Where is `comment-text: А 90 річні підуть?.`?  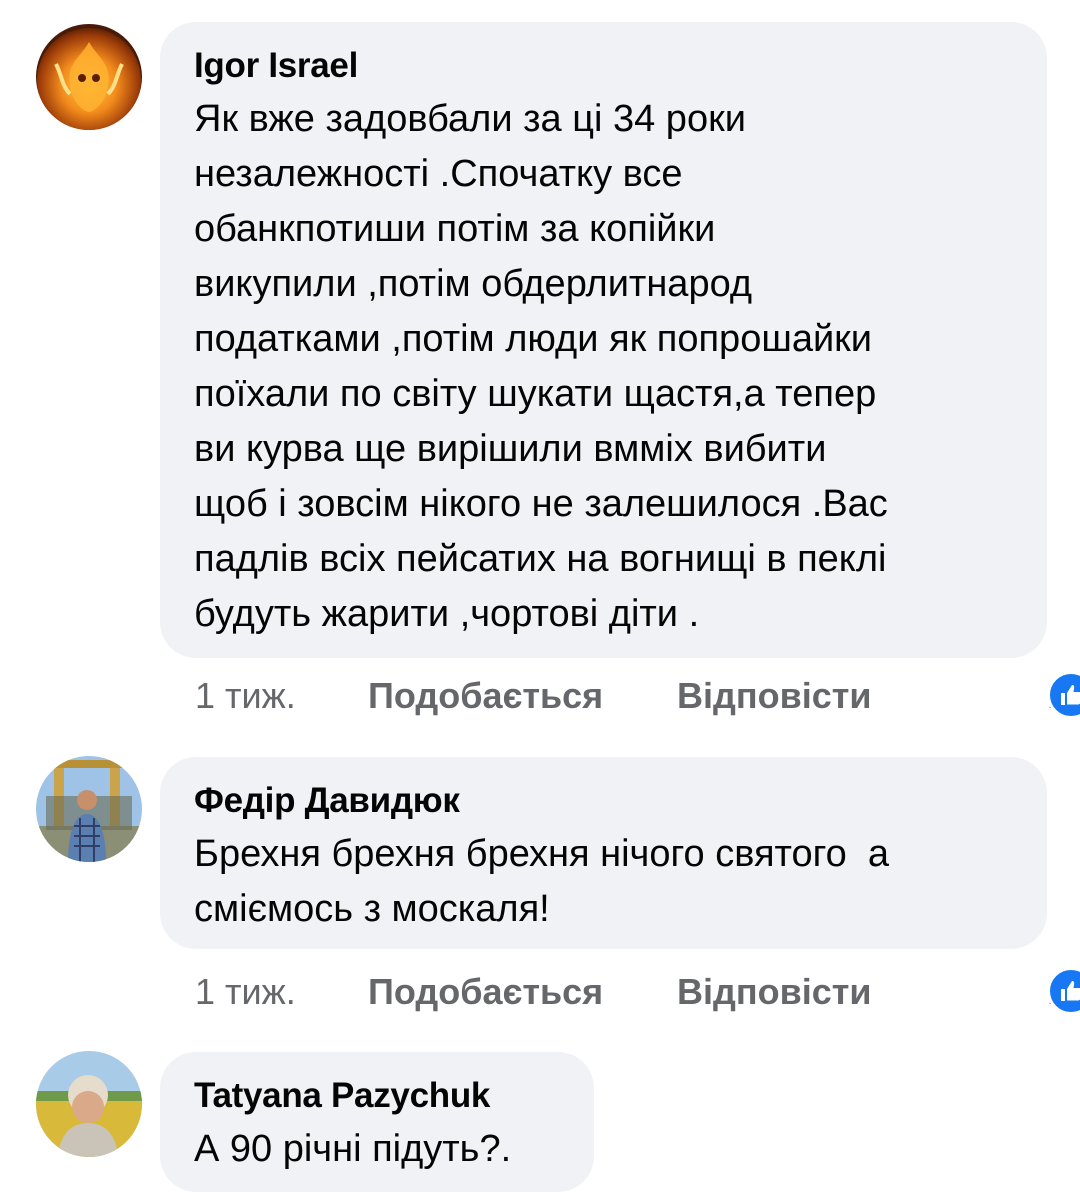
comment-text: А 90 річні підуть?. is located at coordinates (353, 1149).